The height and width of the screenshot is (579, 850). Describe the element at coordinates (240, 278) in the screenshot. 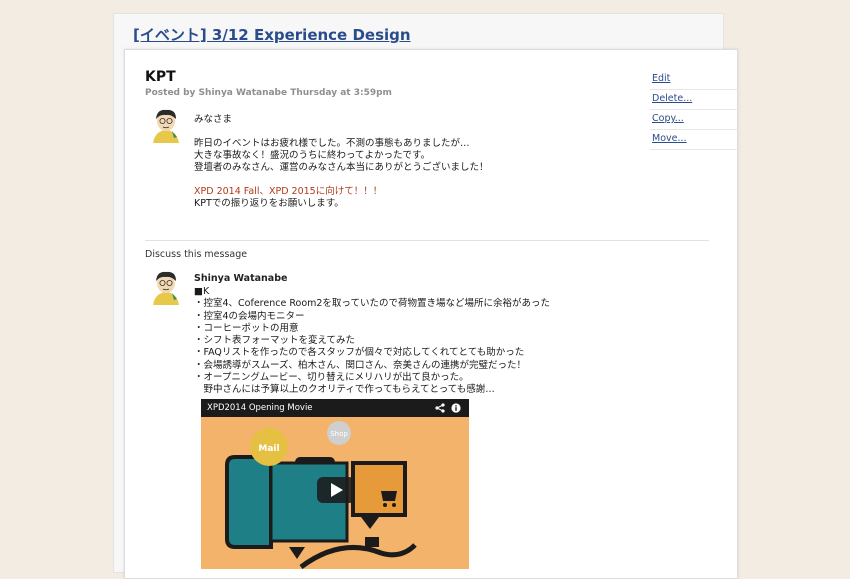

I see `reply-author: Shinya Watanabe` at that location.